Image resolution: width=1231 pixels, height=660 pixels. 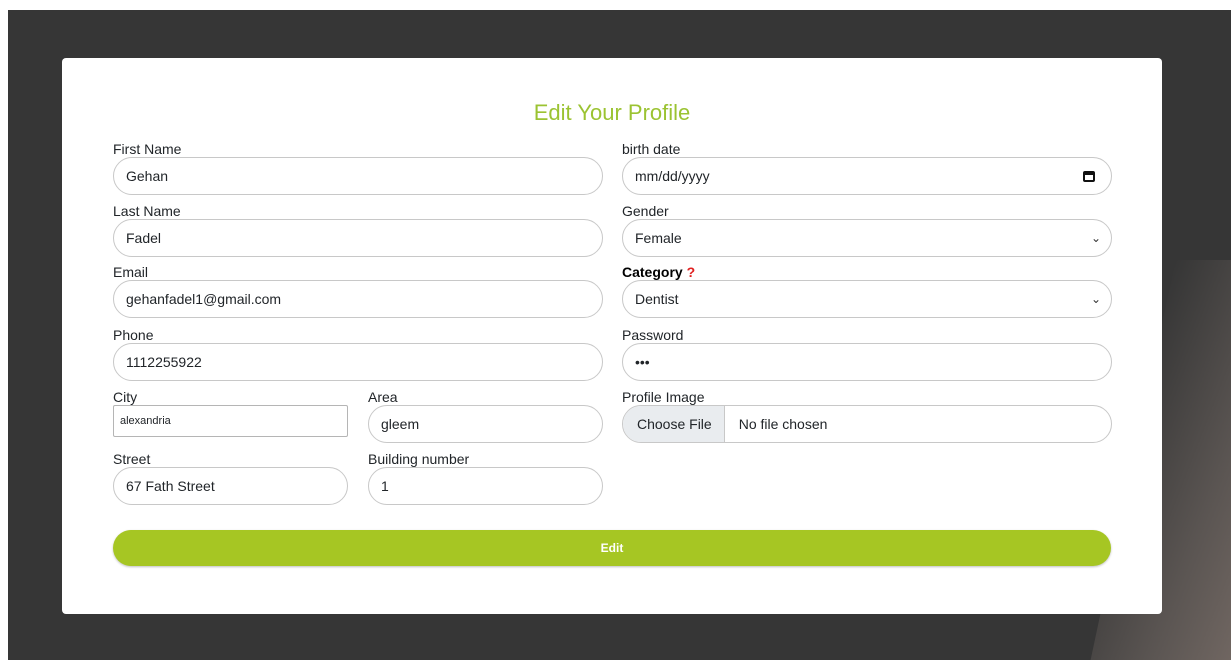 I want to click on gender-value: Female, so click(x=658, y=238).